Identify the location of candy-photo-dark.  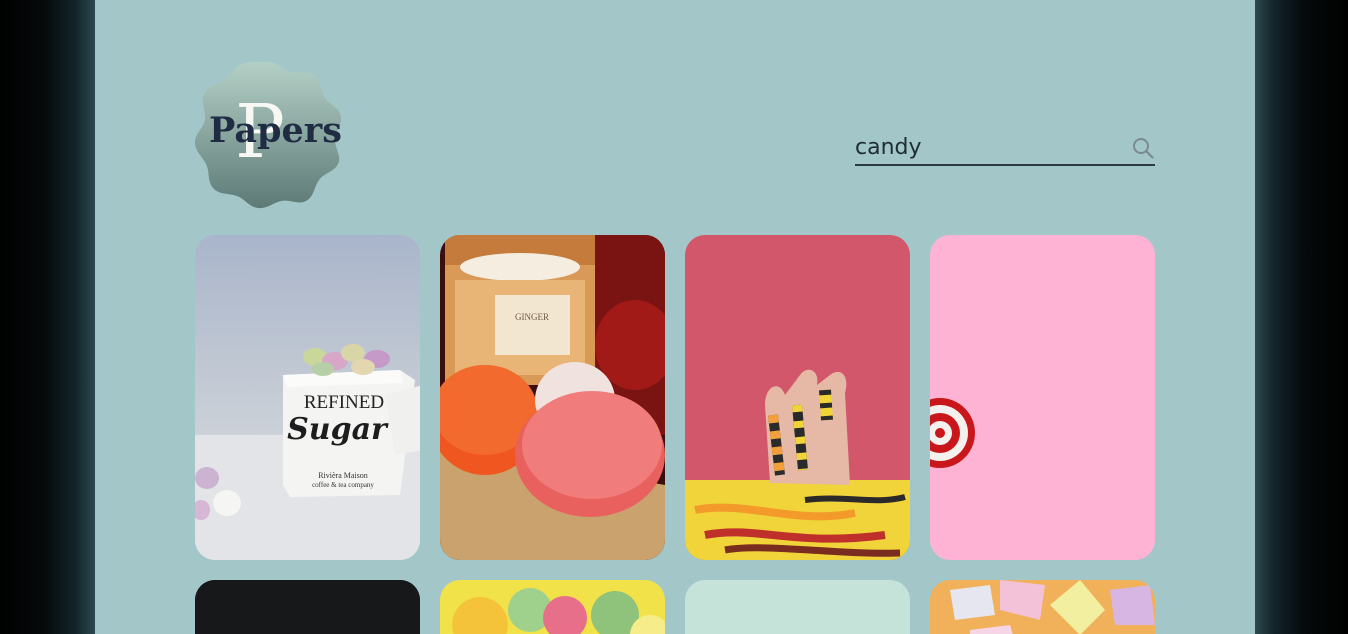
(307, 607).